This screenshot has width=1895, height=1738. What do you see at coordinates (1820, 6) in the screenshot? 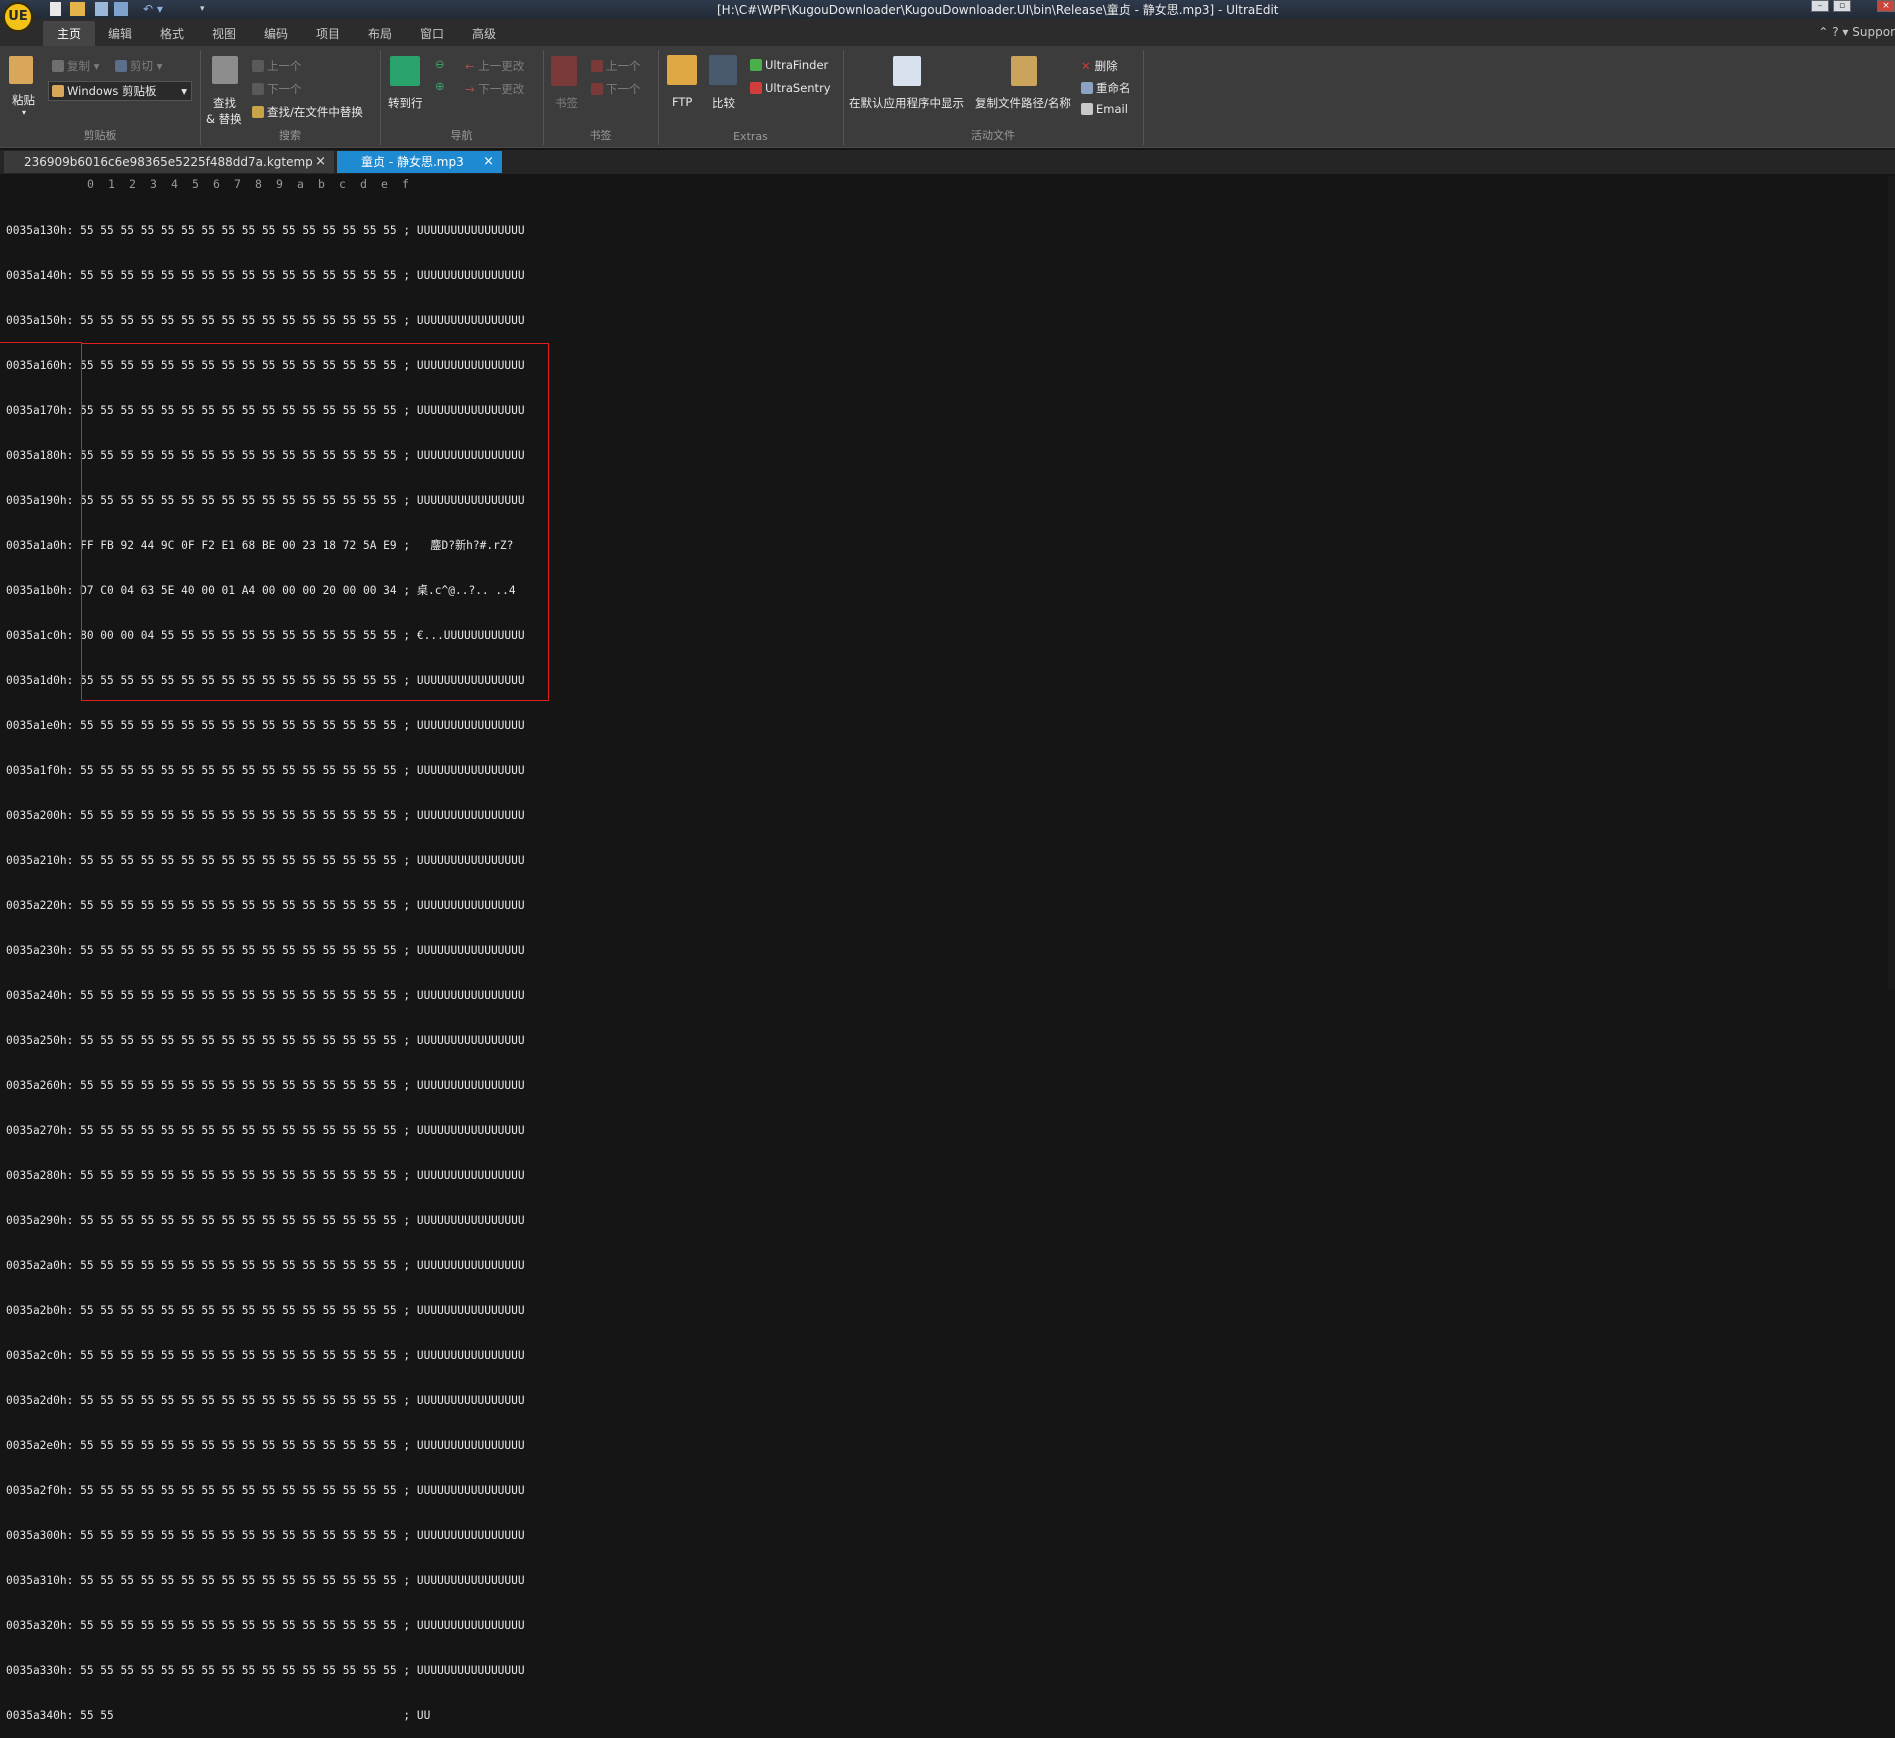
I see `minimize-icon: –` at bounding box center [1820, 6].